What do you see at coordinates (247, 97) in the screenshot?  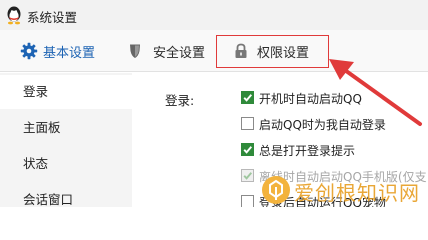 I see `autostart-qq-checkbox` at bounding box center [247, 97].